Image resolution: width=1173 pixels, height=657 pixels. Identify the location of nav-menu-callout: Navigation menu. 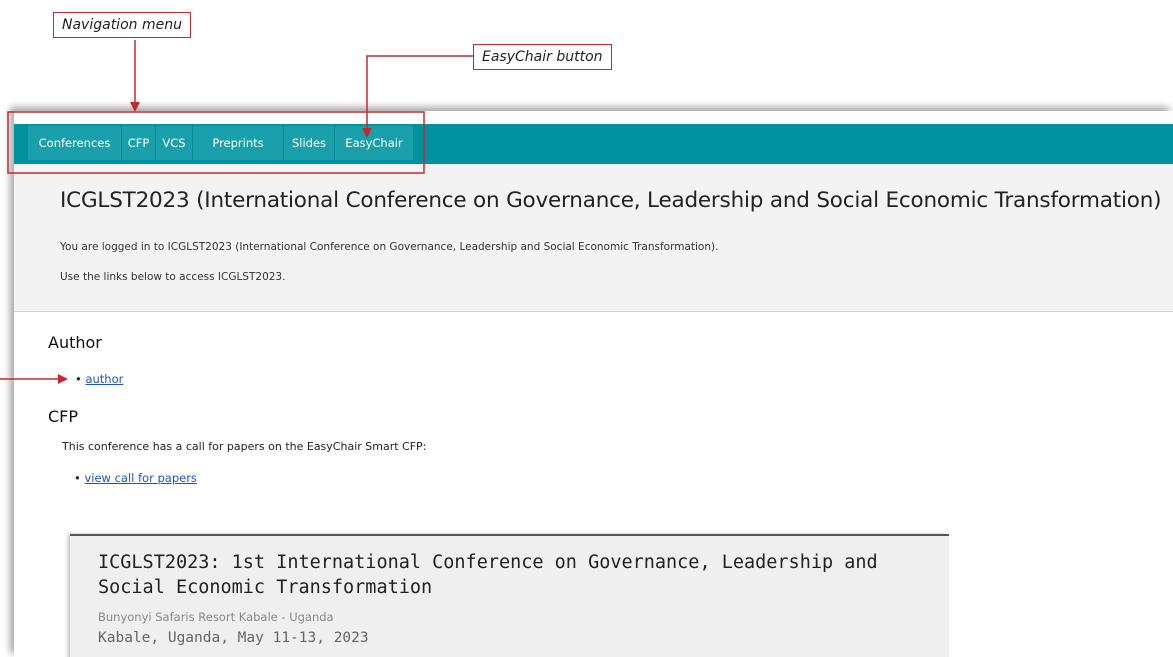
(122, 25).